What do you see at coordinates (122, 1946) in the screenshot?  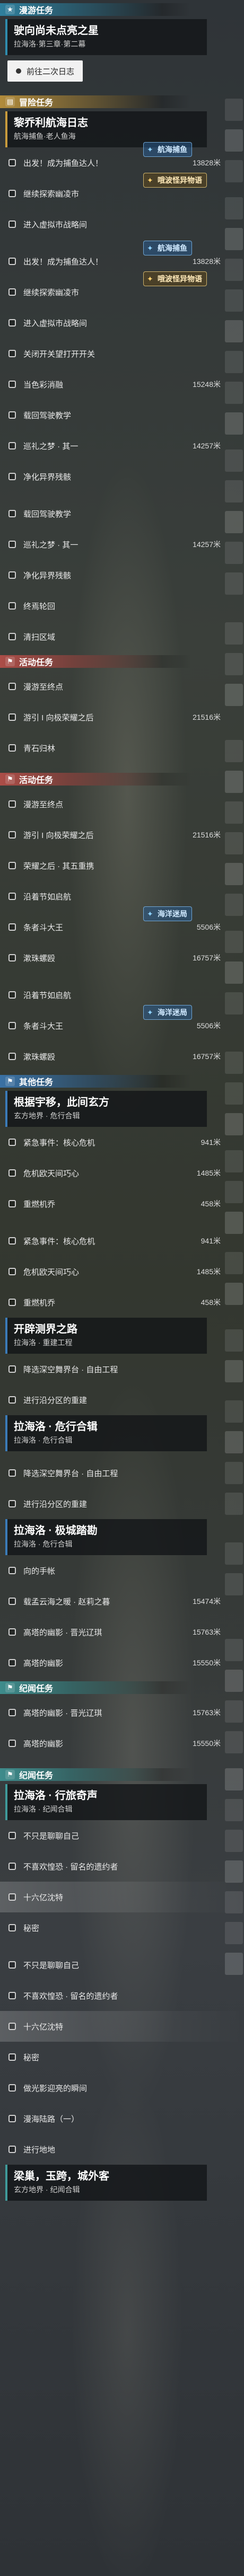 I see `section-divider` at bounding box center [122, 1946].